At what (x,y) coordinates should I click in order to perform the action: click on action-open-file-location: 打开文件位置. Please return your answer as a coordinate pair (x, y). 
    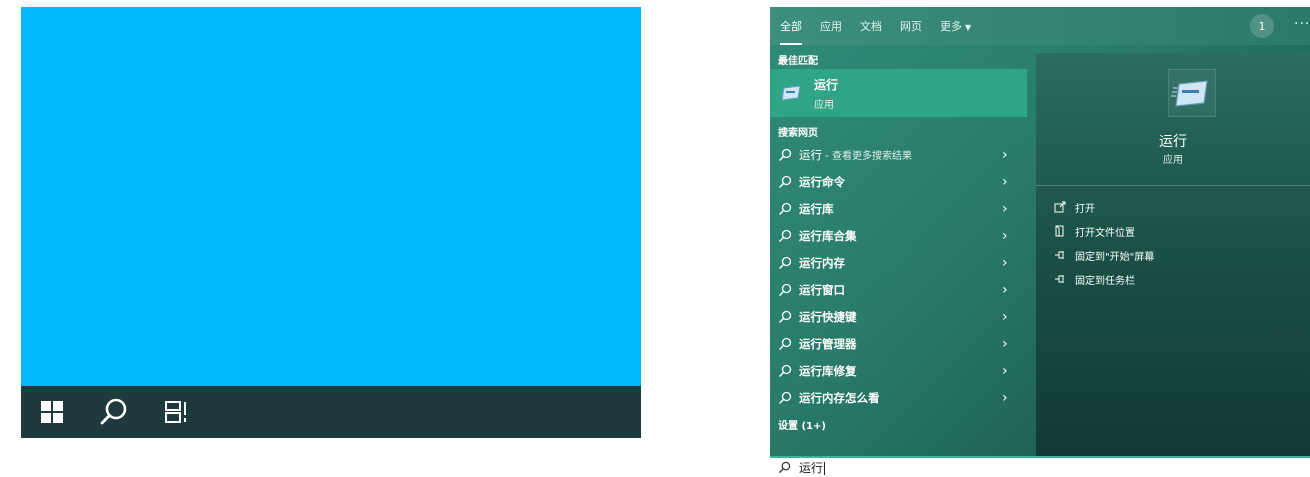
    Looking at the image, I should click on (1094, 231).